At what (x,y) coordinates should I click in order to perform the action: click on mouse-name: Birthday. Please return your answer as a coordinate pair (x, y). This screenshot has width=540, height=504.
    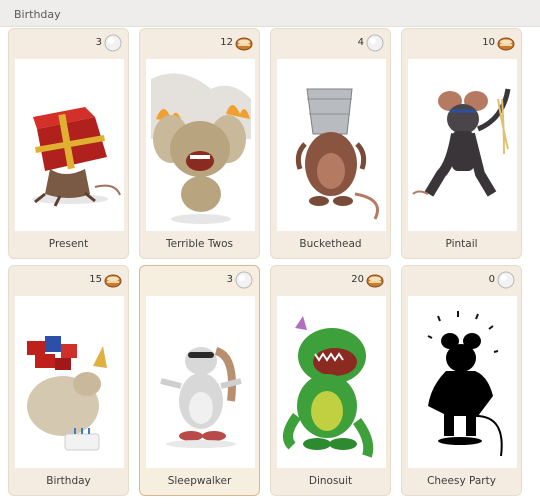
    Looking at the image, I should click on (68, 481).